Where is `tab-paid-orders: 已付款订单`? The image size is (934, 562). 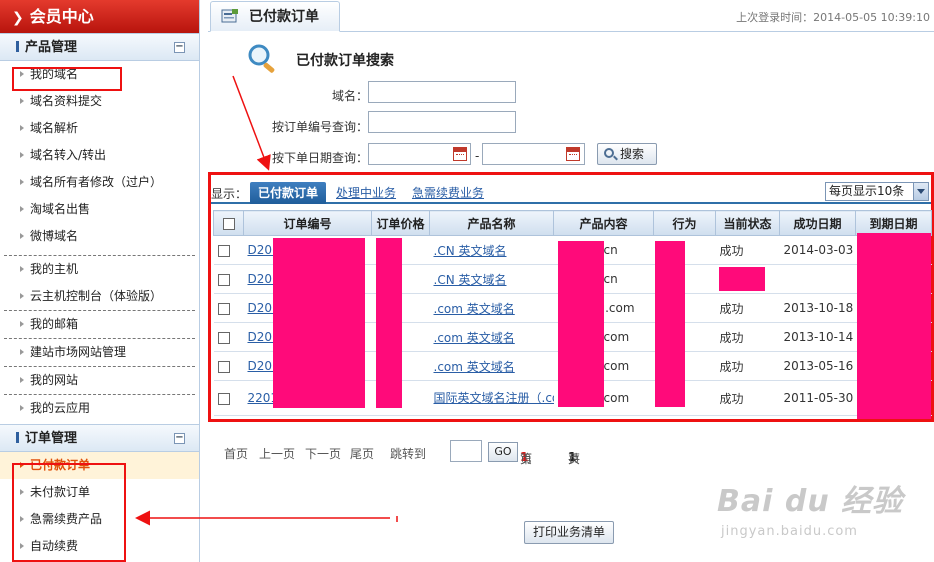 tab-paid-orders: 已付款订单 is located at coordinates (288, 193).